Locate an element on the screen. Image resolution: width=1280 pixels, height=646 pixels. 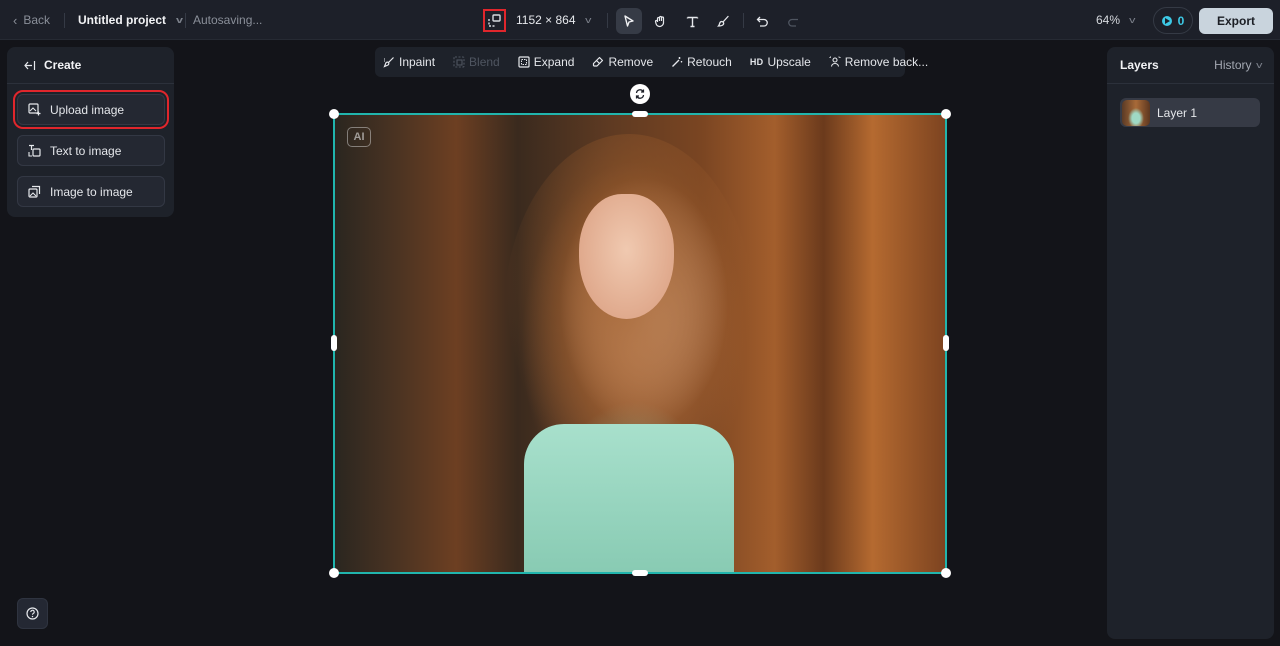
image-subject-face is located at coordinates (626, 256).